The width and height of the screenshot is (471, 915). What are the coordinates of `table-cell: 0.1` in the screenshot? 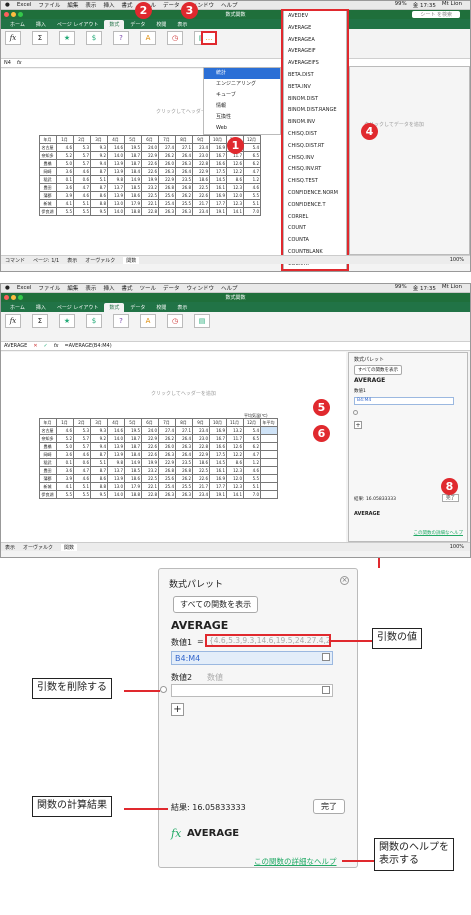 It's located at (65, 179).